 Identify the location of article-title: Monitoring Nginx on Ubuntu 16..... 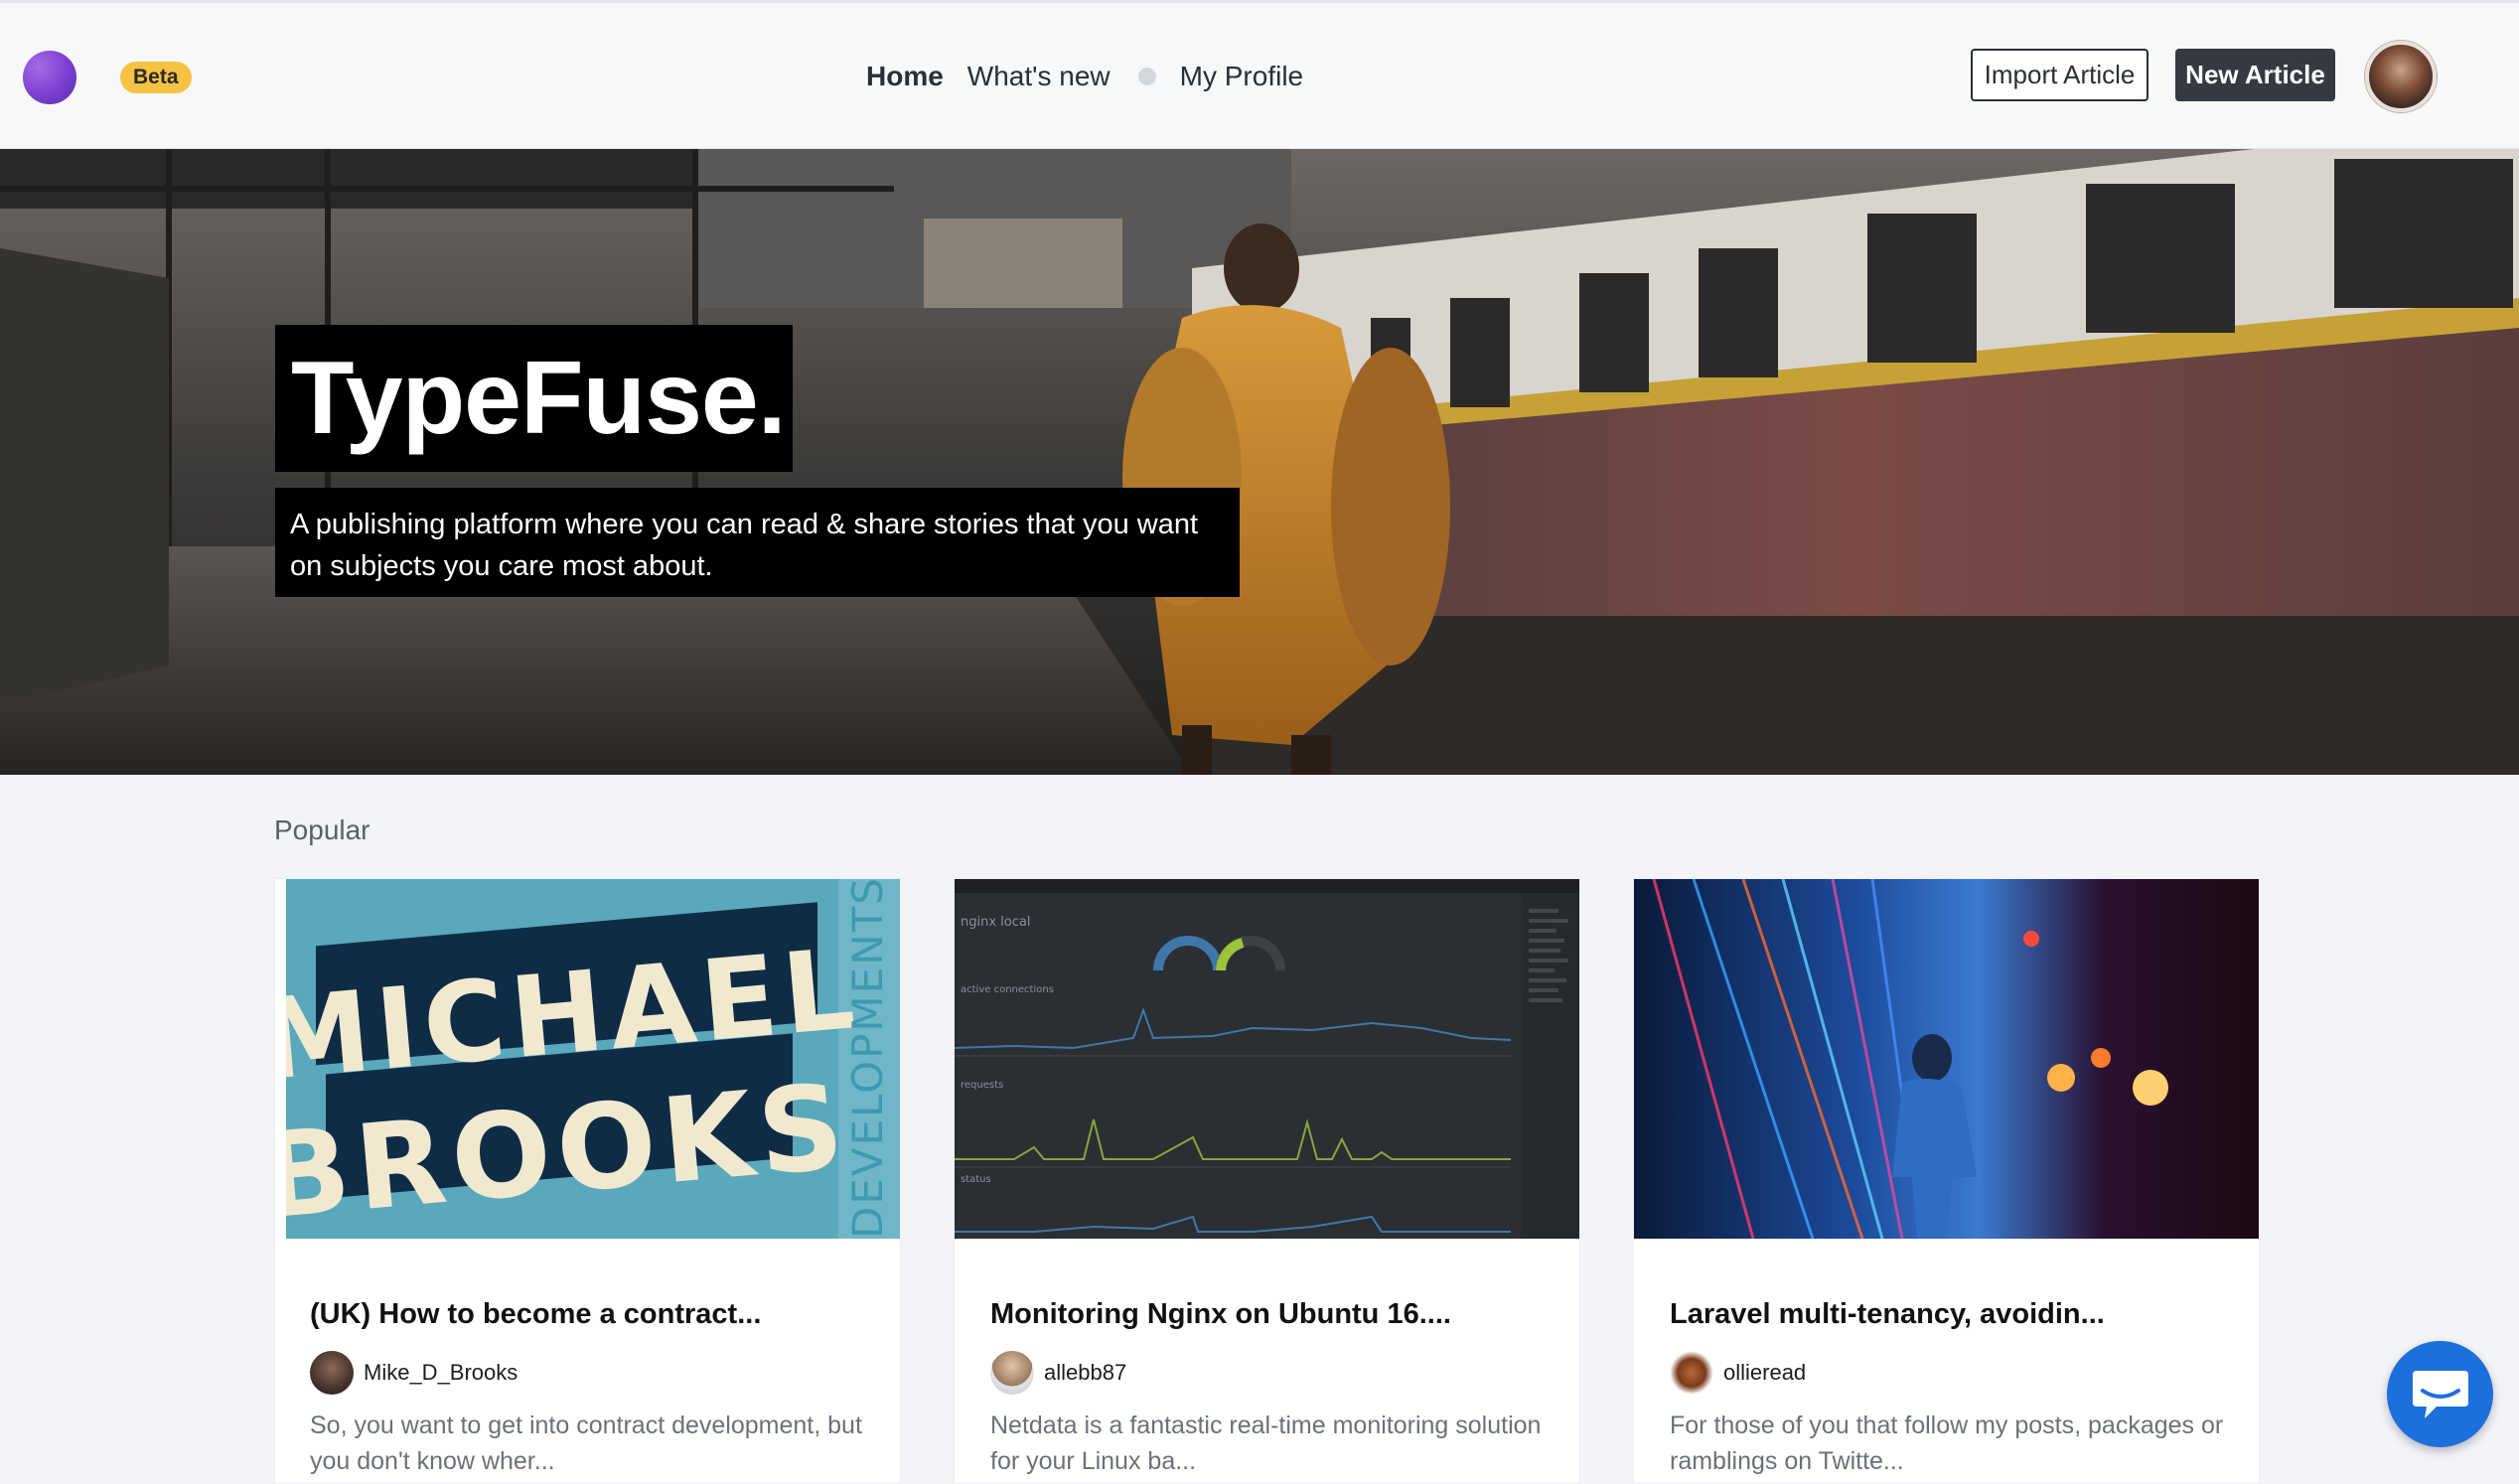
(1220, 1314).